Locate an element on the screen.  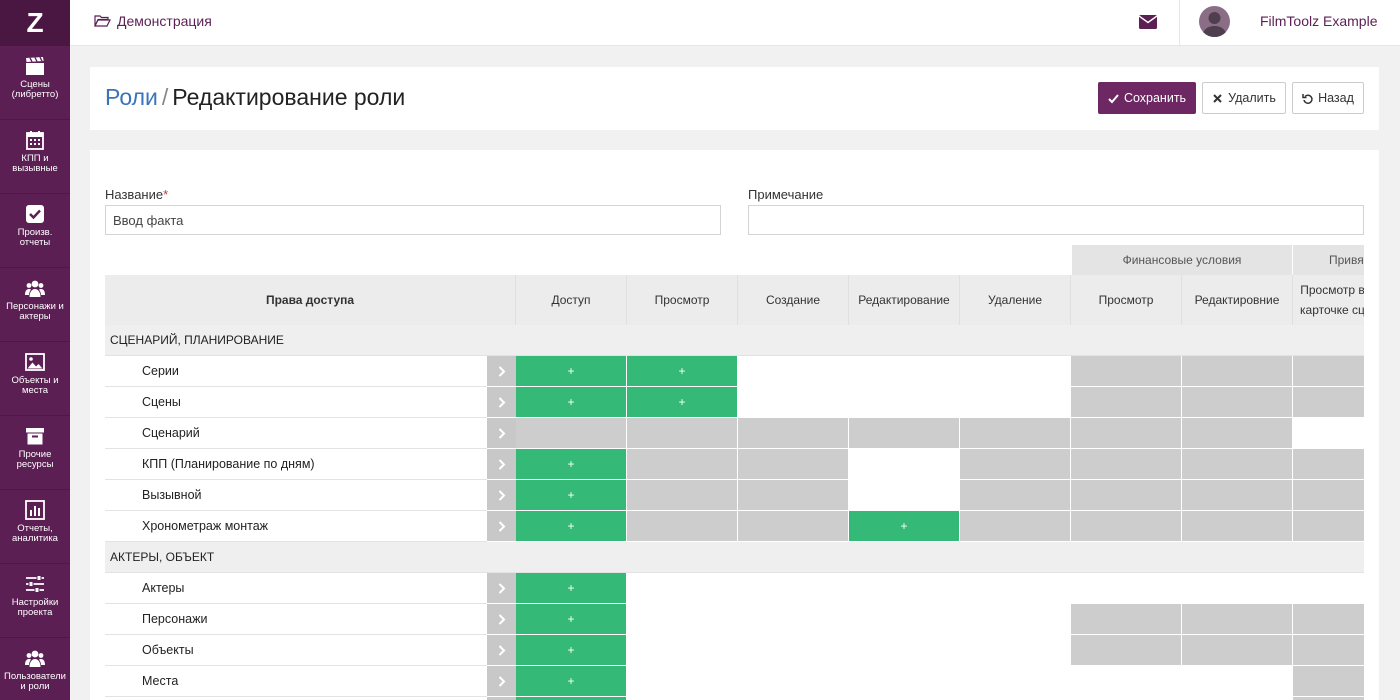
sidebar-item-1: КПП и вызывные is located at coordinates (35, 157).